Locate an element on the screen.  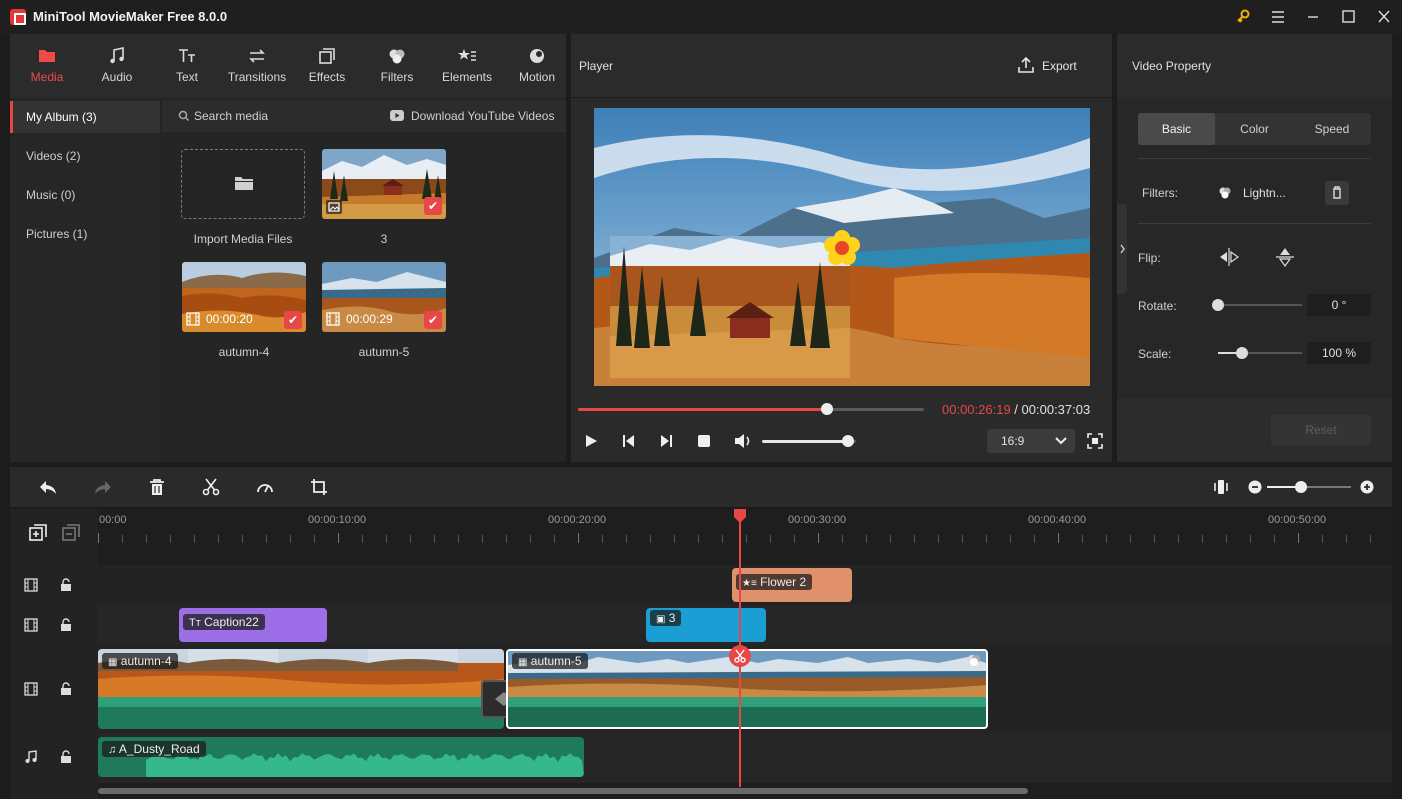
search-input: Search media is located at coordinates (231, 116).